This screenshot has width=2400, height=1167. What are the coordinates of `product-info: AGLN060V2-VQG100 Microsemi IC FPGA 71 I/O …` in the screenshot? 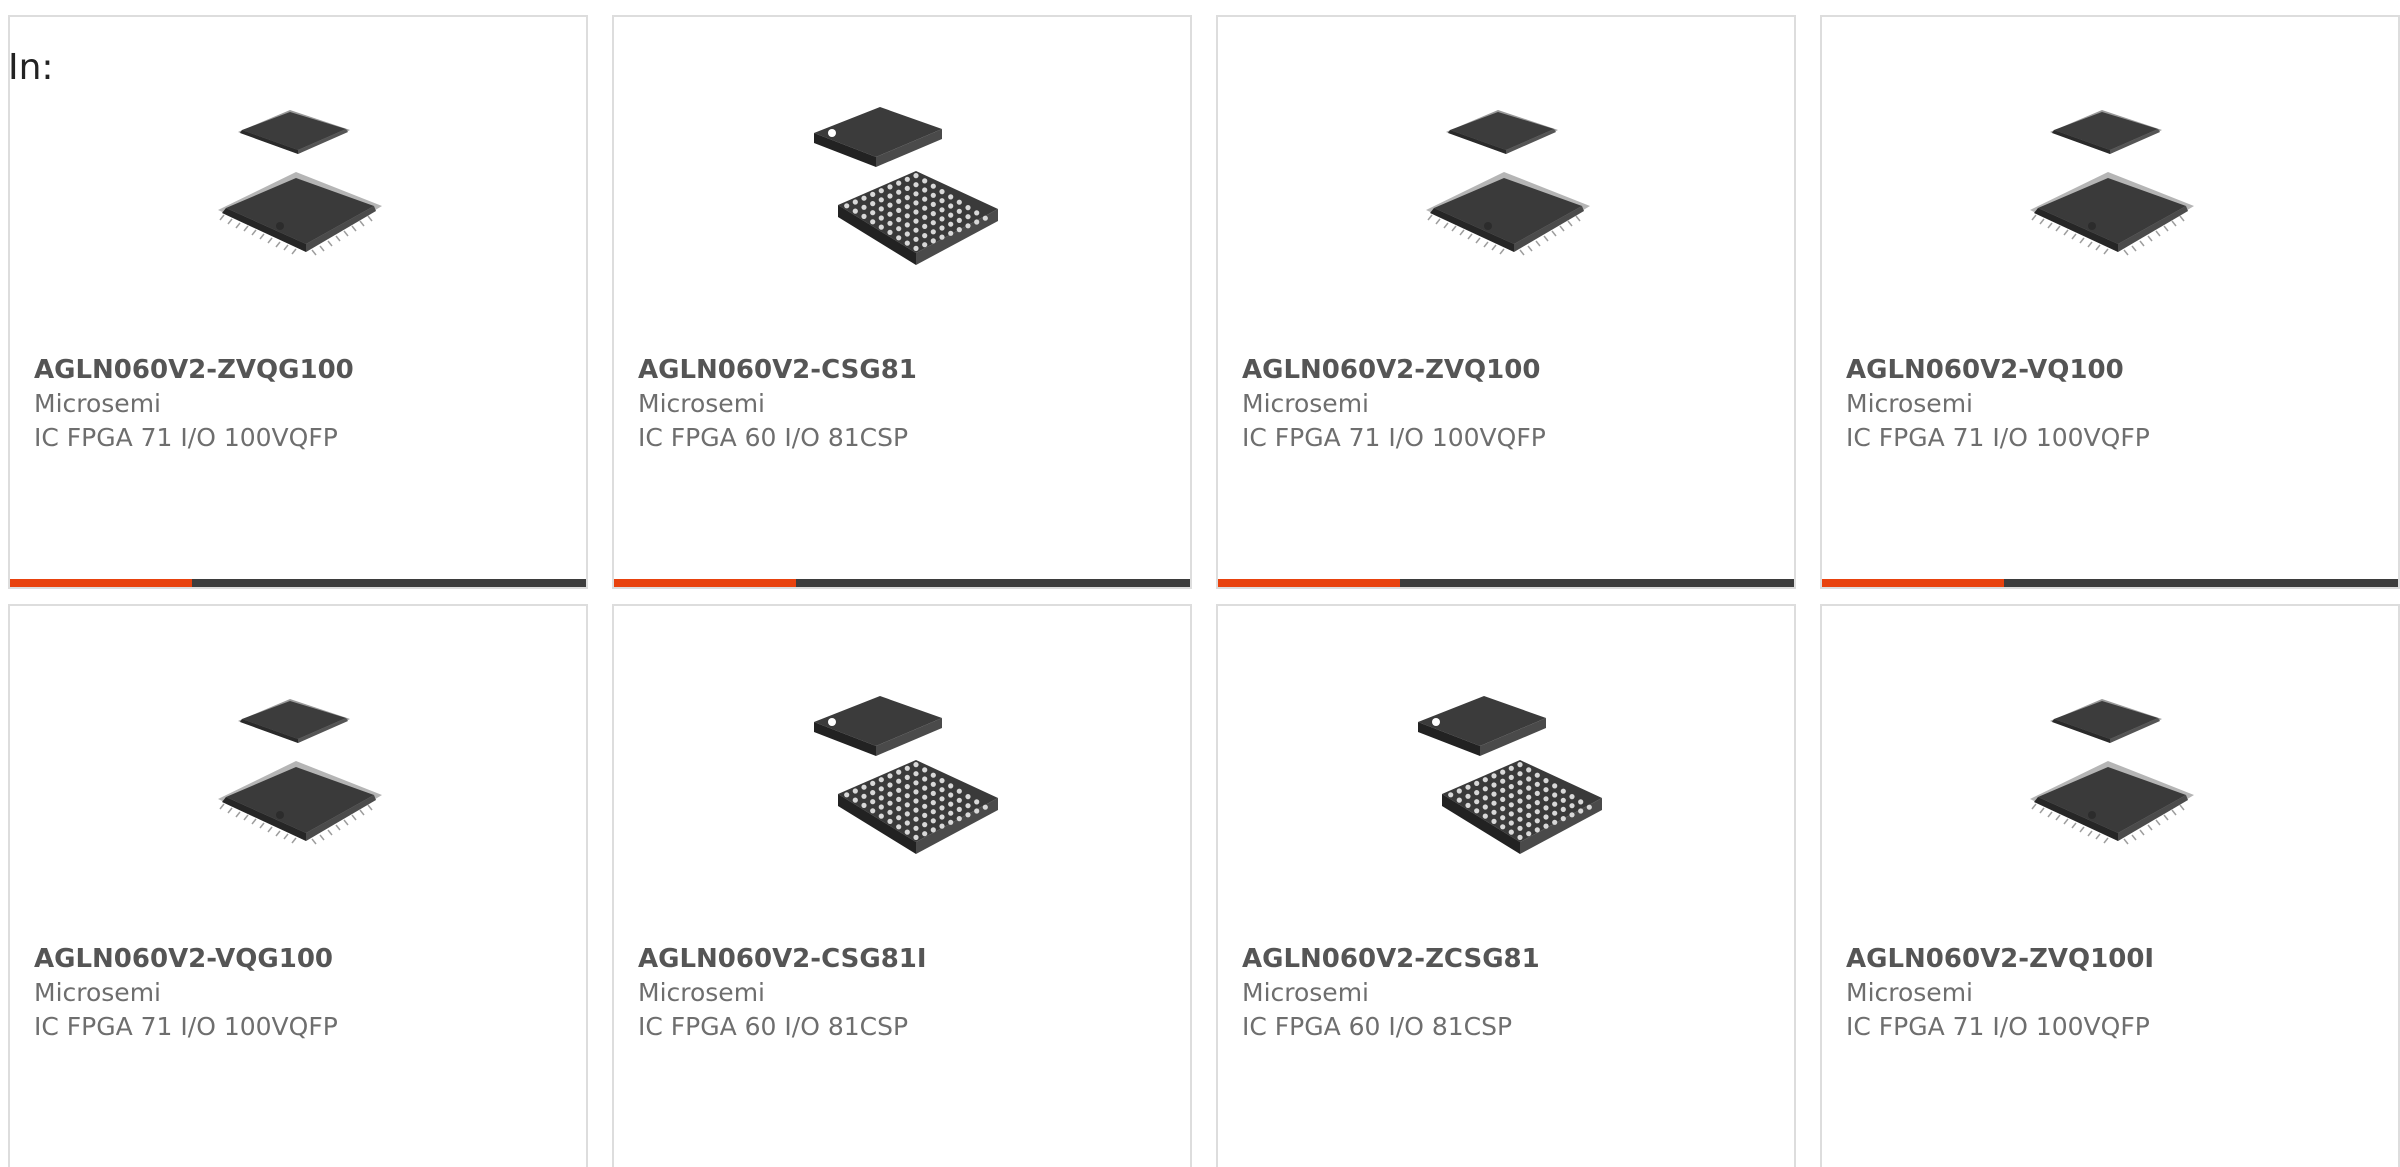 It's located at (300, 993).